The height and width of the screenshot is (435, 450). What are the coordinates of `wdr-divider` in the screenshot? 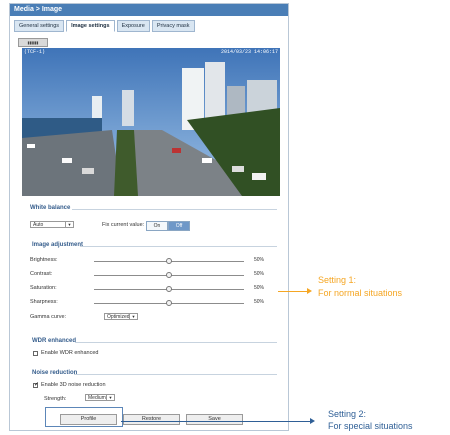 It's located at (176, 342).